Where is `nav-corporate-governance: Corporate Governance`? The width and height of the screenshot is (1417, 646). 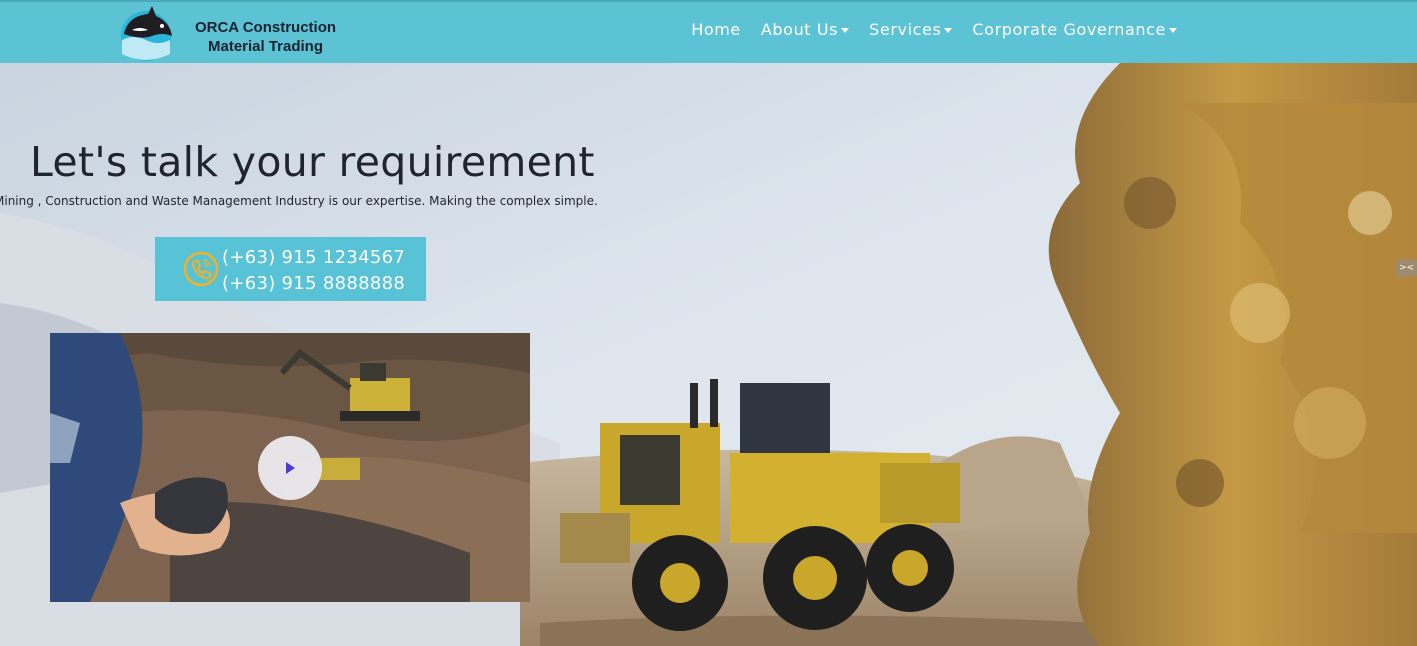
nav-corporate-governance: Corporate Governance is located at coordinates (1074, 29).